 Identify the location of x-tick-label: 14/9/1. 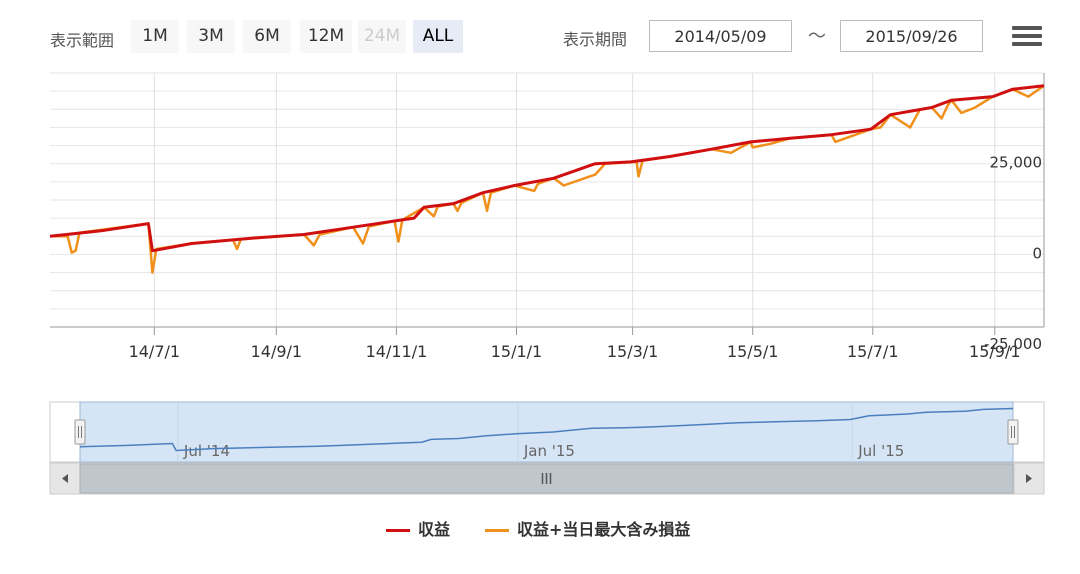
(277, 351).